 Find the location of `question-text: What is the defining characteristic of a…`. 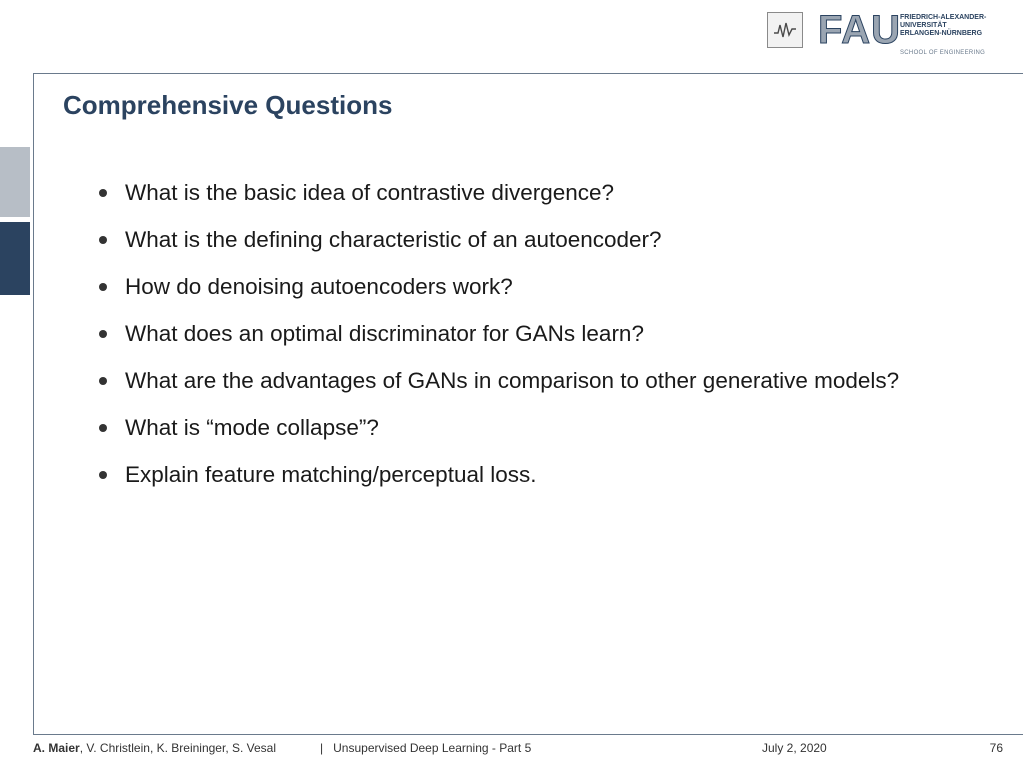

question-text: What is the defining characteristic of a… is located at coordinates (393, 239).